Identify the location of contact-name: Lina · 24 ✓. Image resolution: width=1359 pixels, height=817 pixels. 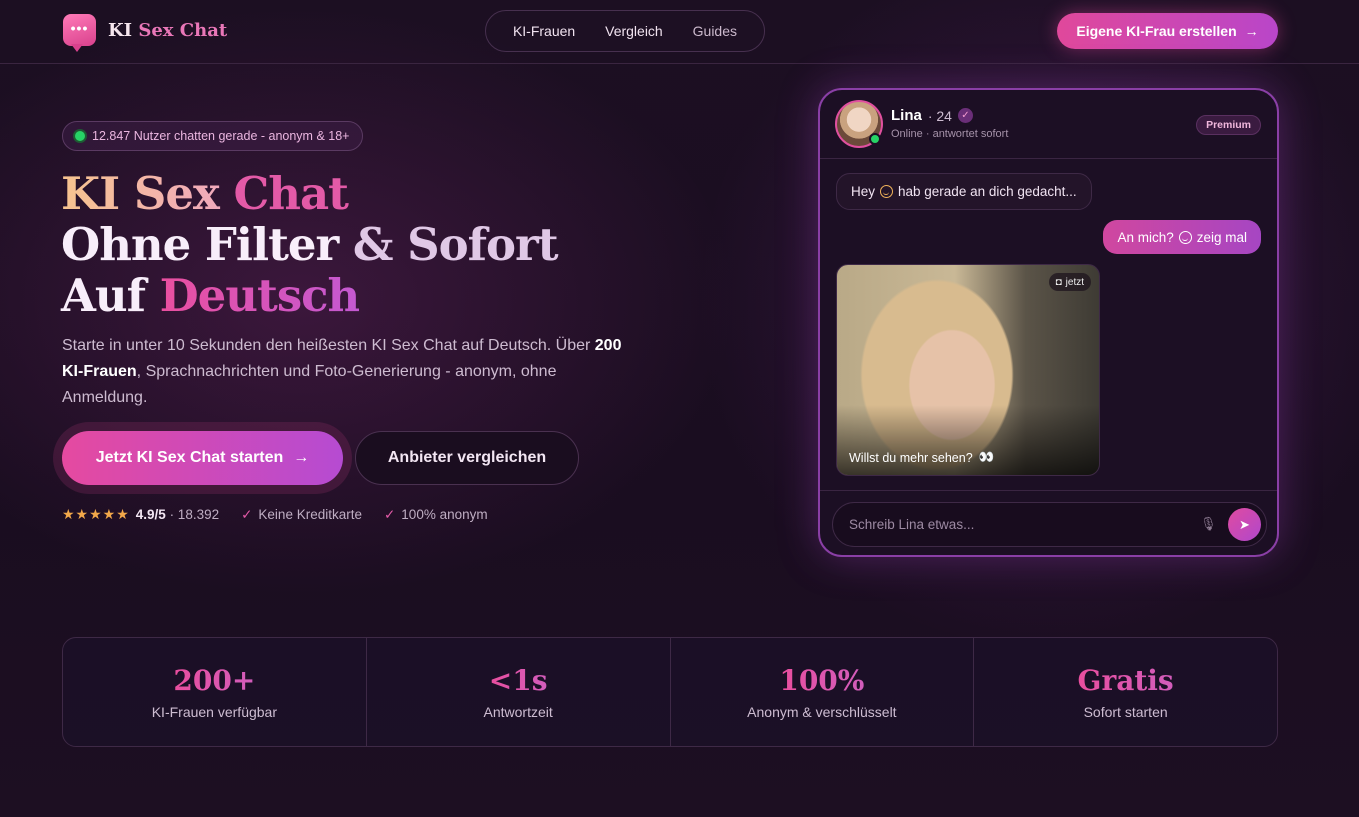
(932, 115).